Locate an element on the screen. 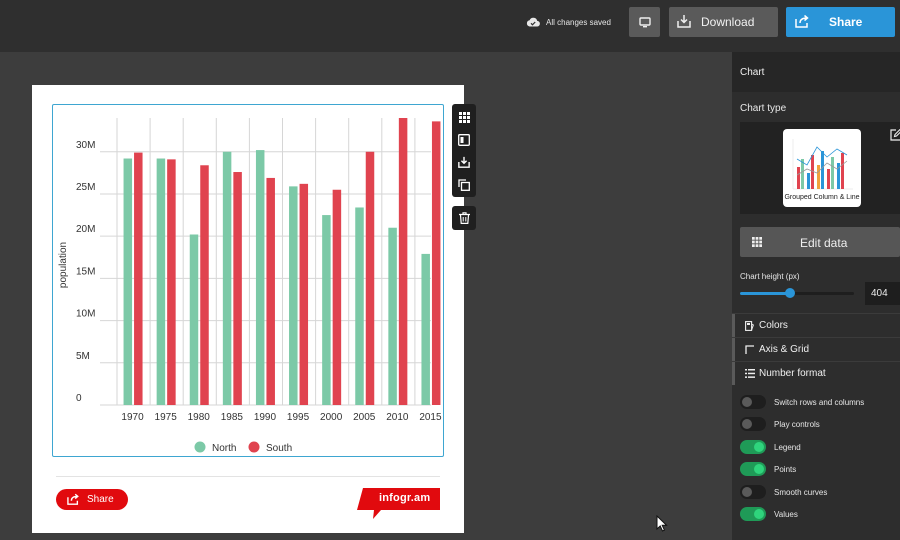 The height and width of the screenshot is (540, 900). toggle-label: Points is located at coordinates (785, 469).